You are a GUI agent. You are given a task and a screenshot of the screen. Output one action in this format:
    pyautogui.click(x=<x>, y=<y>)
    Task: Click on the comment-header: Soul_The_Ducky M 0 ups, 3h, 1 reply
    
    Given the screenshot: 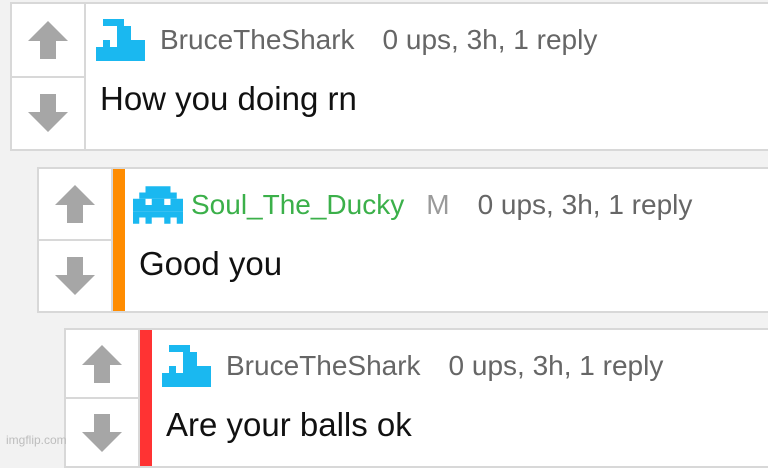 What is the action you would take?
    pyautogui.click(x=446, y=205)
    